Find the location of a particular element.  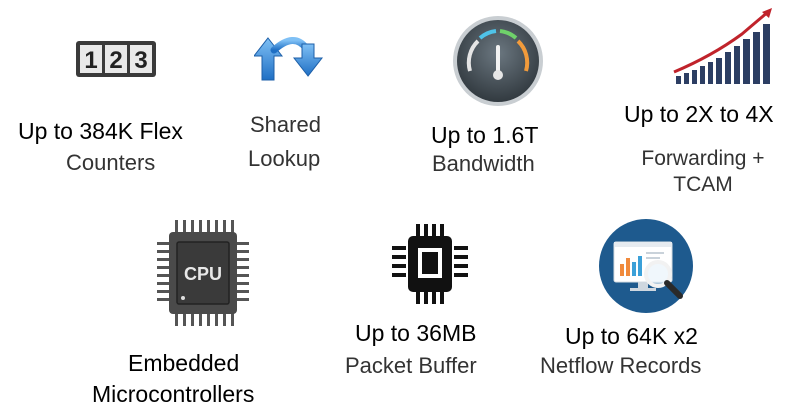

growth-bar-chart-icon is located at coordinates (724, 46).